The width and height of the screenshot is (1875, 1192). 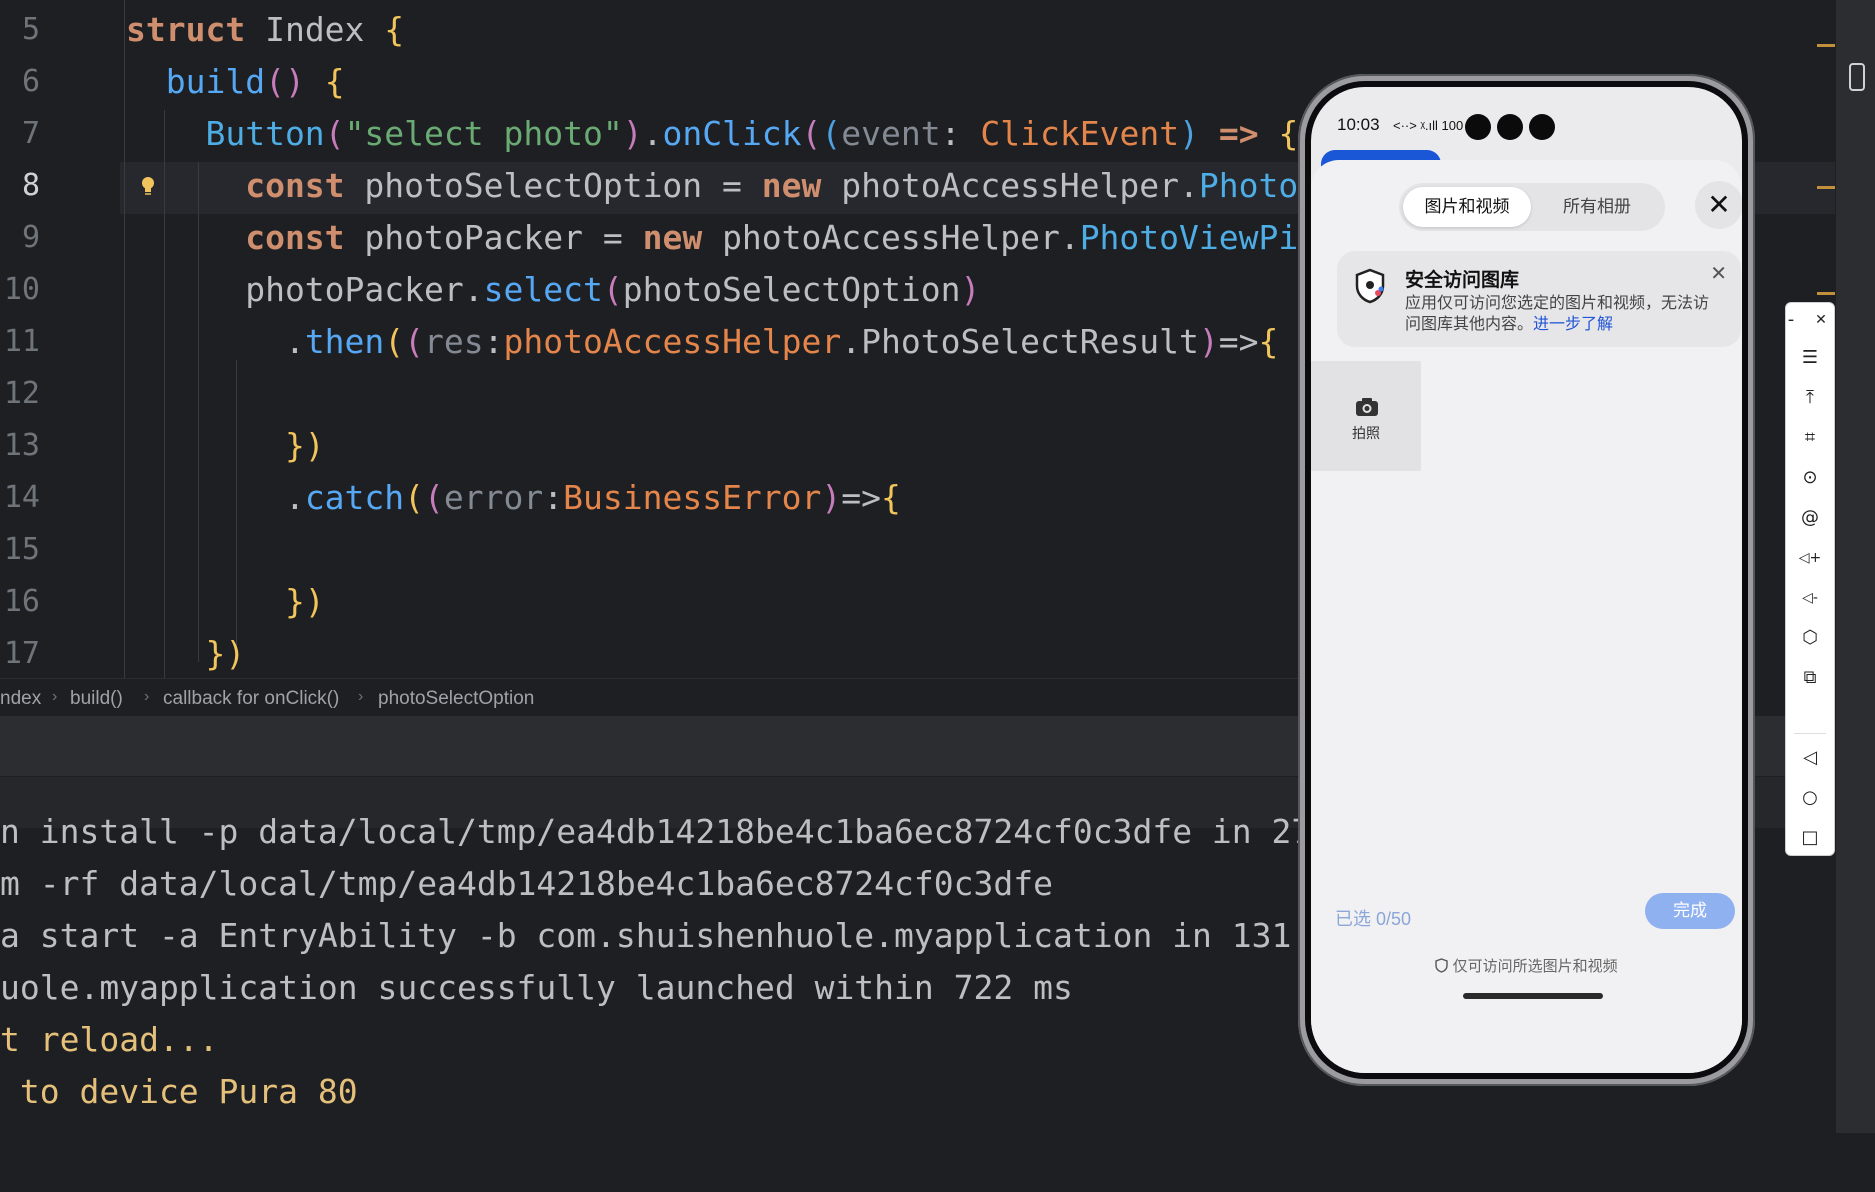 What do you see at coordinates (1855, 566) in the screenshot?
I see `right-tool-strip` at bounding box center [1855, 566].